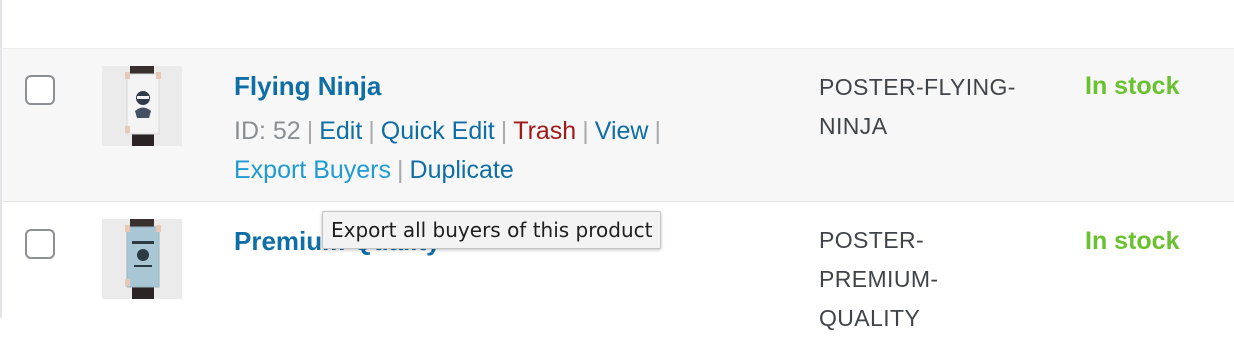  Describe the element at coordinates (622, 131) in the screenshot. I see `view-link: View` at that location.